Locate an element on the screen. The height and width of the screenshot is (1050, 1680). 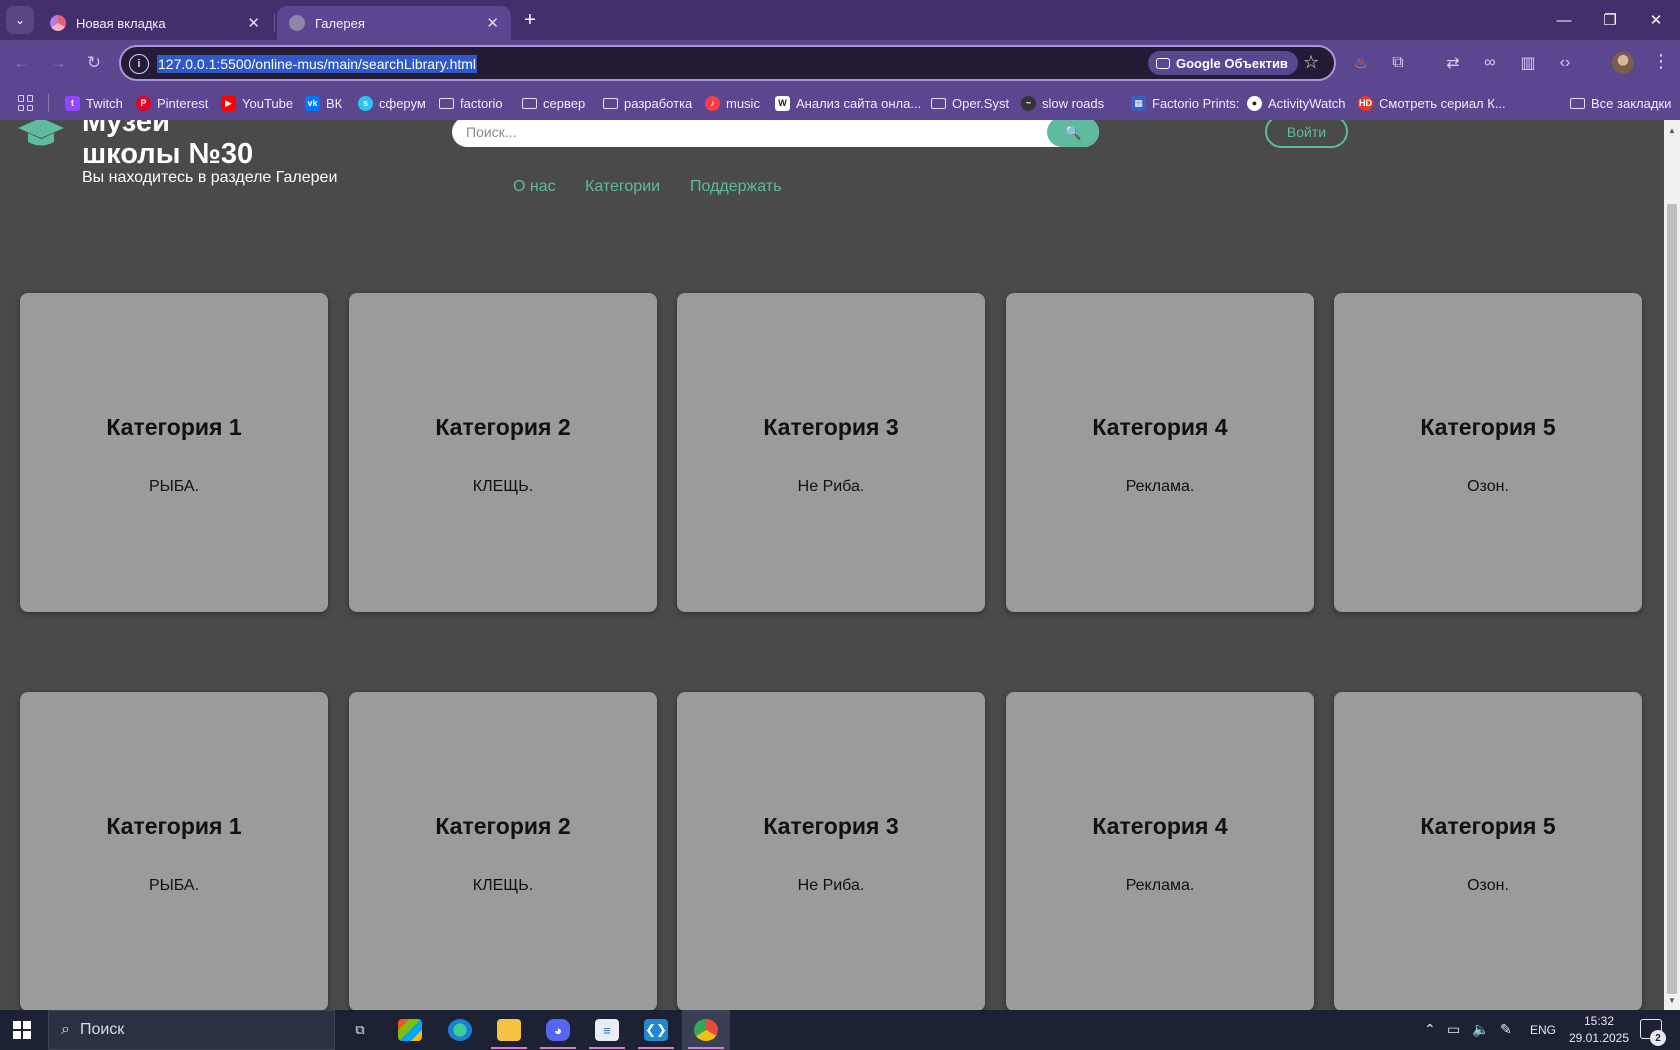
bookmark-star-icon: ☆ is located at coordinates (1311, 62).